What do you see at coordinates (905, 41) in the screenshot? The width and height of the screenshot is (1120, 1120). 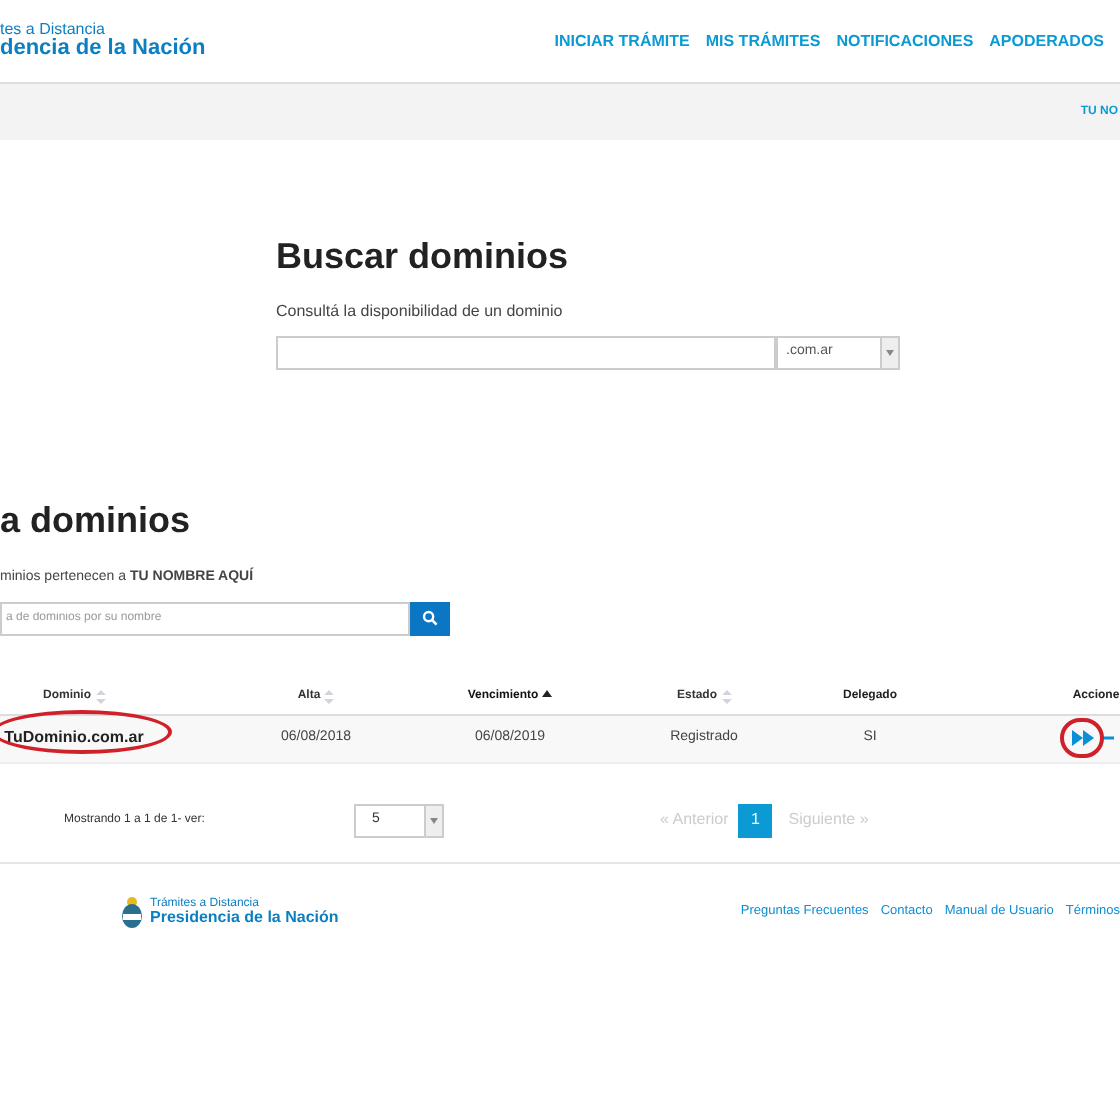 I see `nav-link: NOTIFICACIONES` at bounding box center [905, 41].